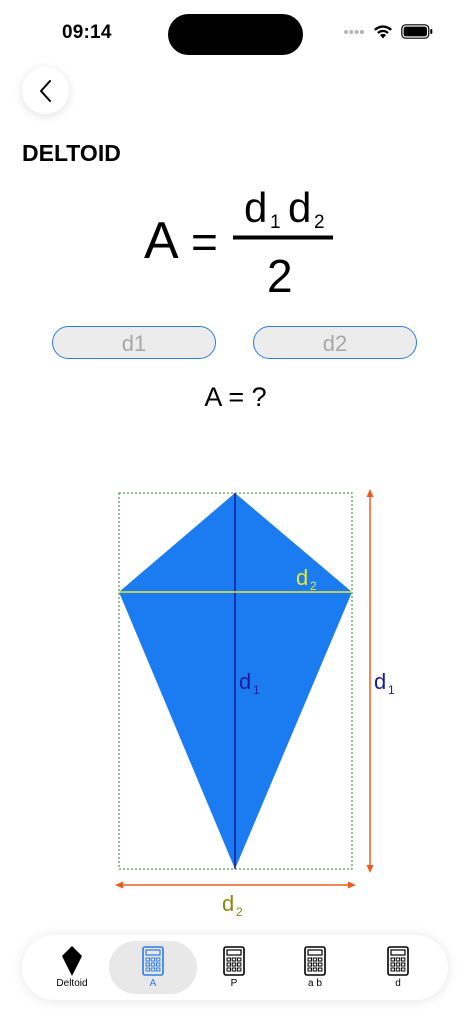 The width and height of the screenshot is (471, 1024). I want to click on back-button, so click(45, 90).